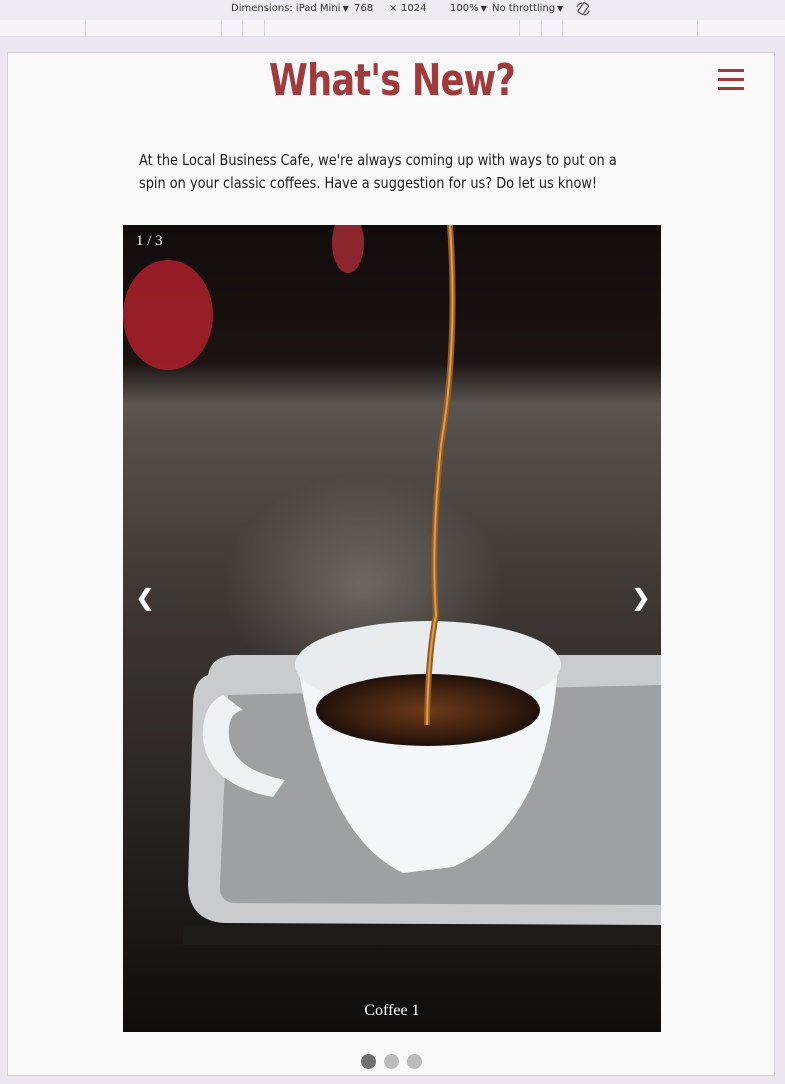 The image size is (785, 1084). I want to click on slide-caption: Coffee 1, so click(392, 1010).